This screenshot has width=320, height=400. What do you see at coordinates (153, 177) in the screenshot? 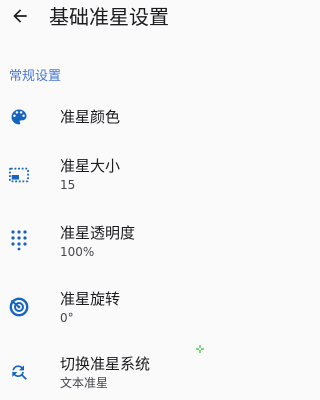
I see `setting-item-size: 准星大小 15` at bounding box center [153, 177].